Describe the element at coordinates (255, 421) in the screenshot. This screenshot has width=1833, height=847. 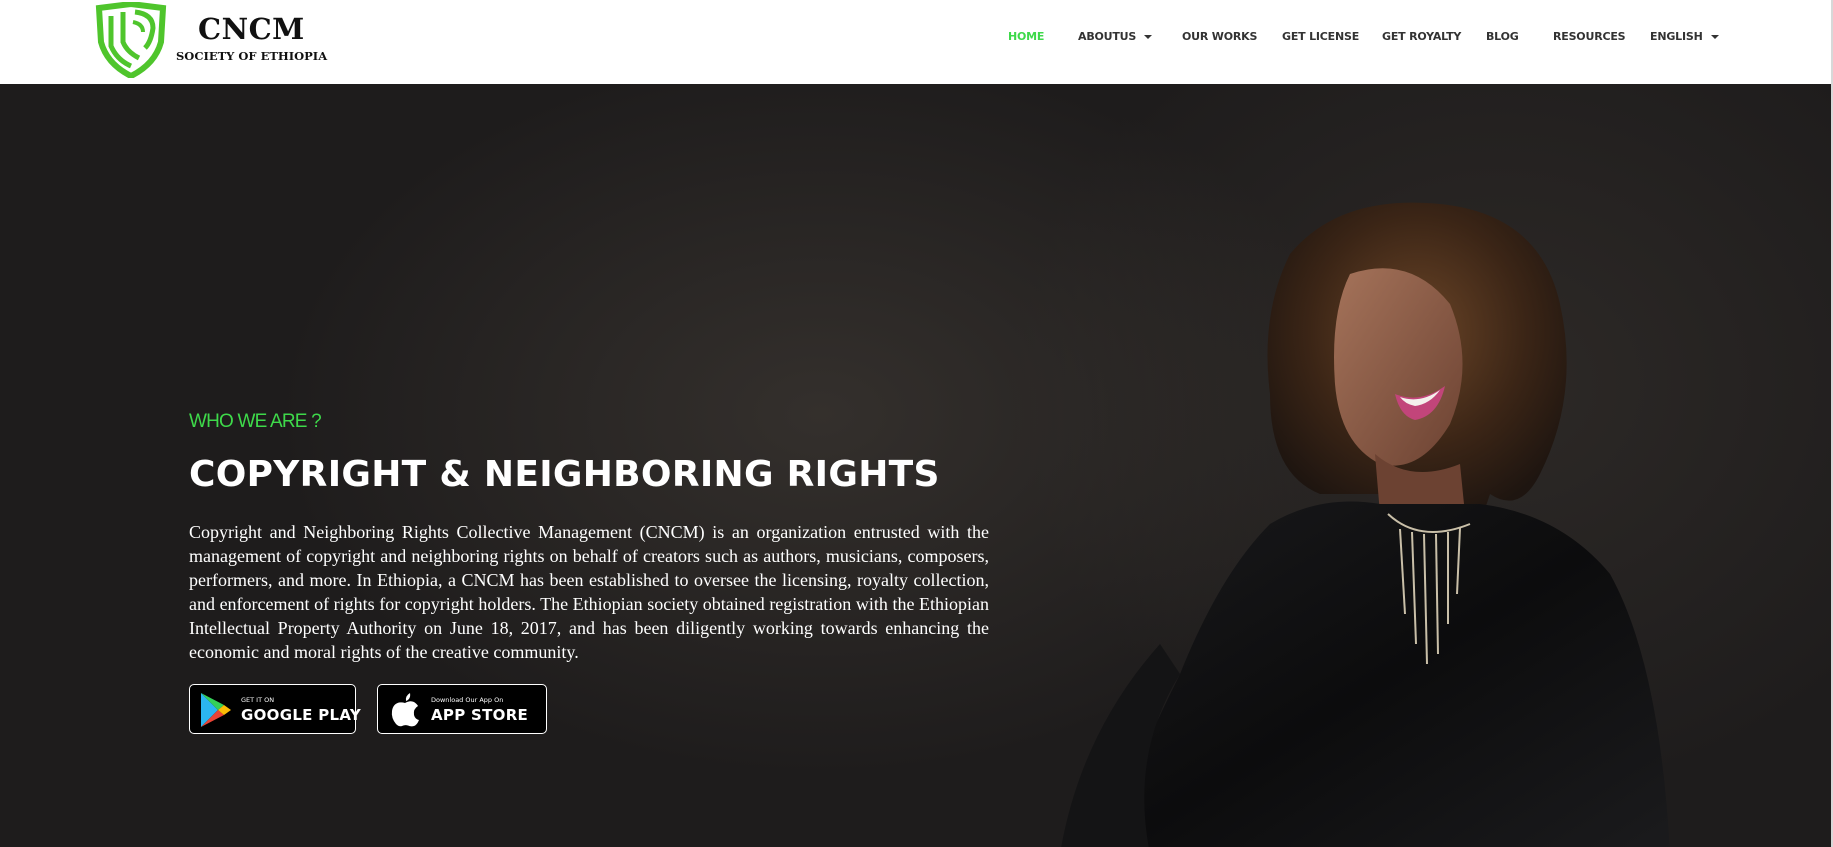
I see `hero-eyebrow: WHO WE ARE ?` at that location.